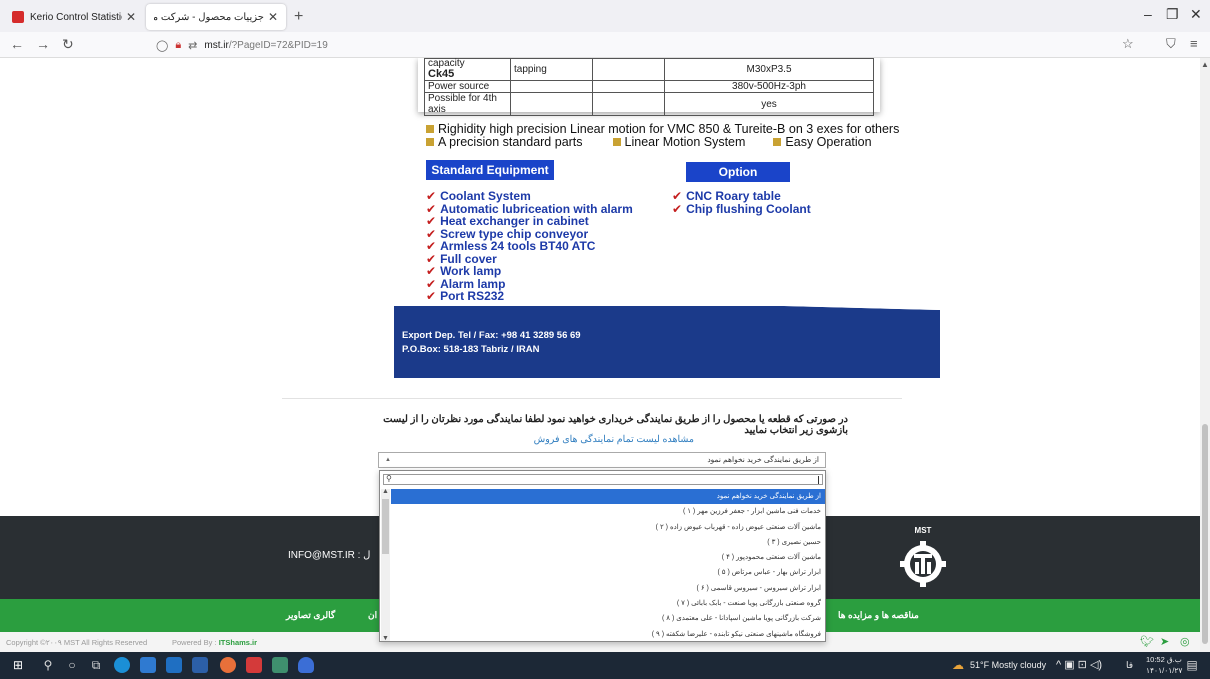 The height and width of the screenshot is (679, 1210). I want to click on clock-time: 10:52 ب.ق, so click(1164, 659).